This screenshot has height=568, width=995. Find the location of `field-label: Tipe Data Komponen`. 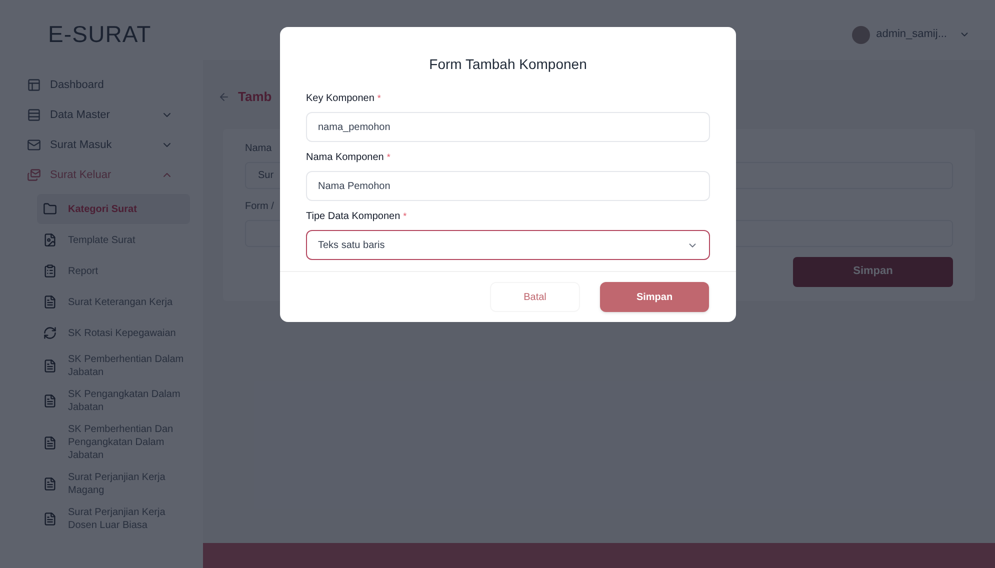

field-label: Tipe Data Komponen is located at coordinates (353, 217).